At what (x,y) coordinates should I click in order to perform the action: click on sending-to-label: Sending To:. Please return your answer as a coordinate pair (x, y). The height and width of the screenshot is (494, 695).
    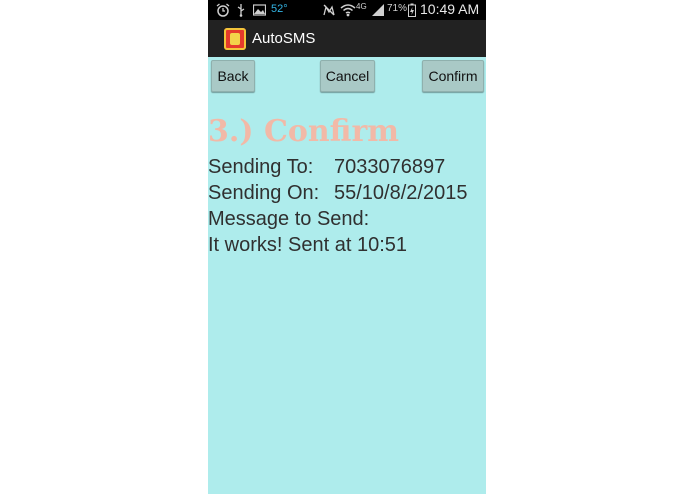
    Looking at the image, I should click on (261, 167).